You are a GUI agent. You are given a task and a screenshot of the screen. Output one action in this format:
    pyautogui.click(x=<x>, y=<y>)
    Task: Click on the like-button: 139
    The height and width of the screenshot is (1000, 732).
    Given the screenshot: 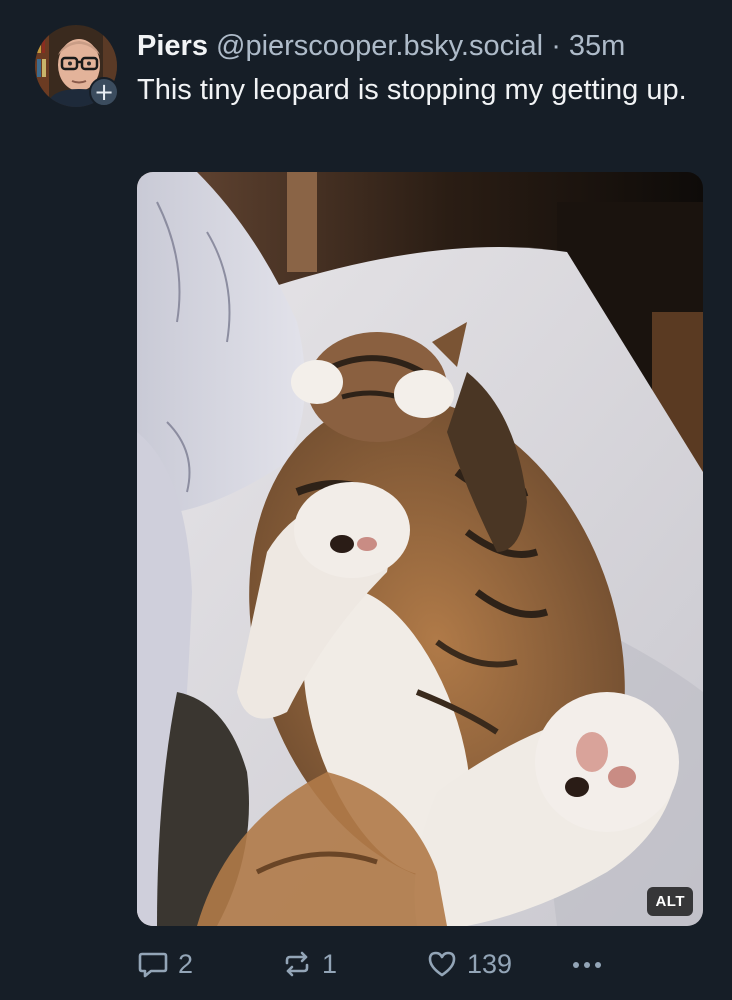 What is the action you would take?
    pyautogui.click(x=469, y=964)
    